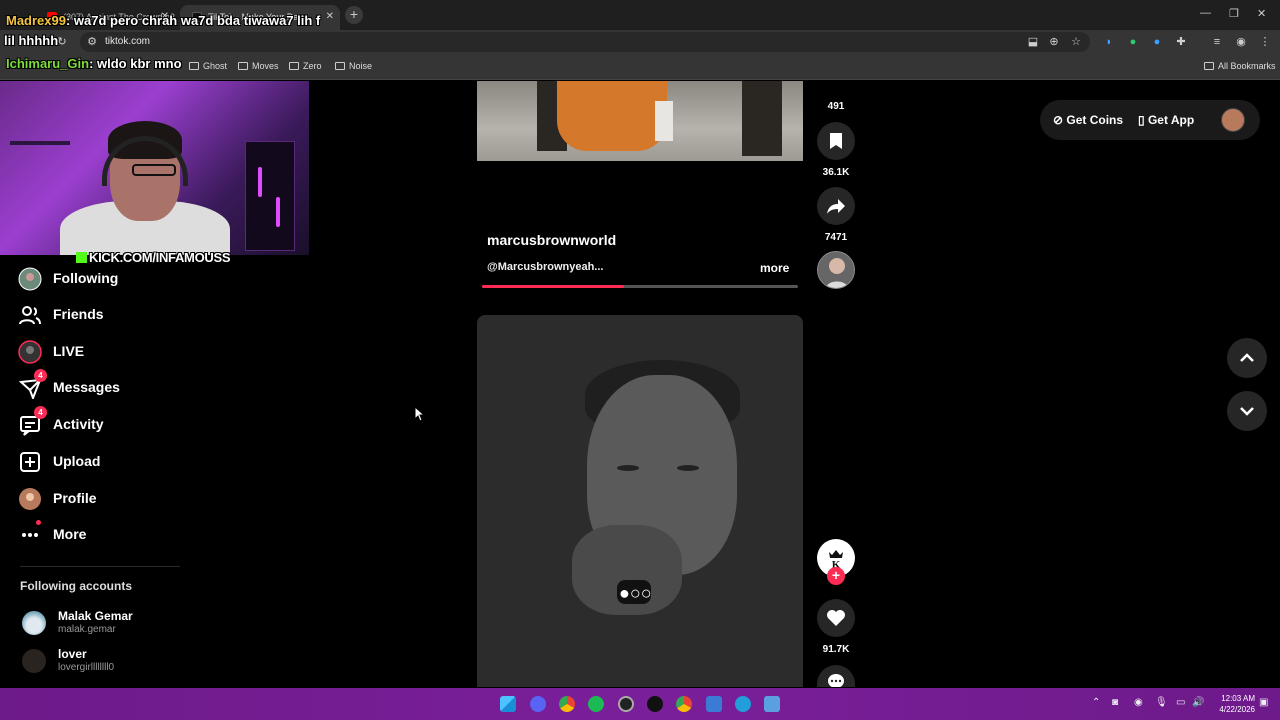 The width and height of the screenshot is (1280, 720). I want to click on sidebar-item-following: Following, so click(118, 280).